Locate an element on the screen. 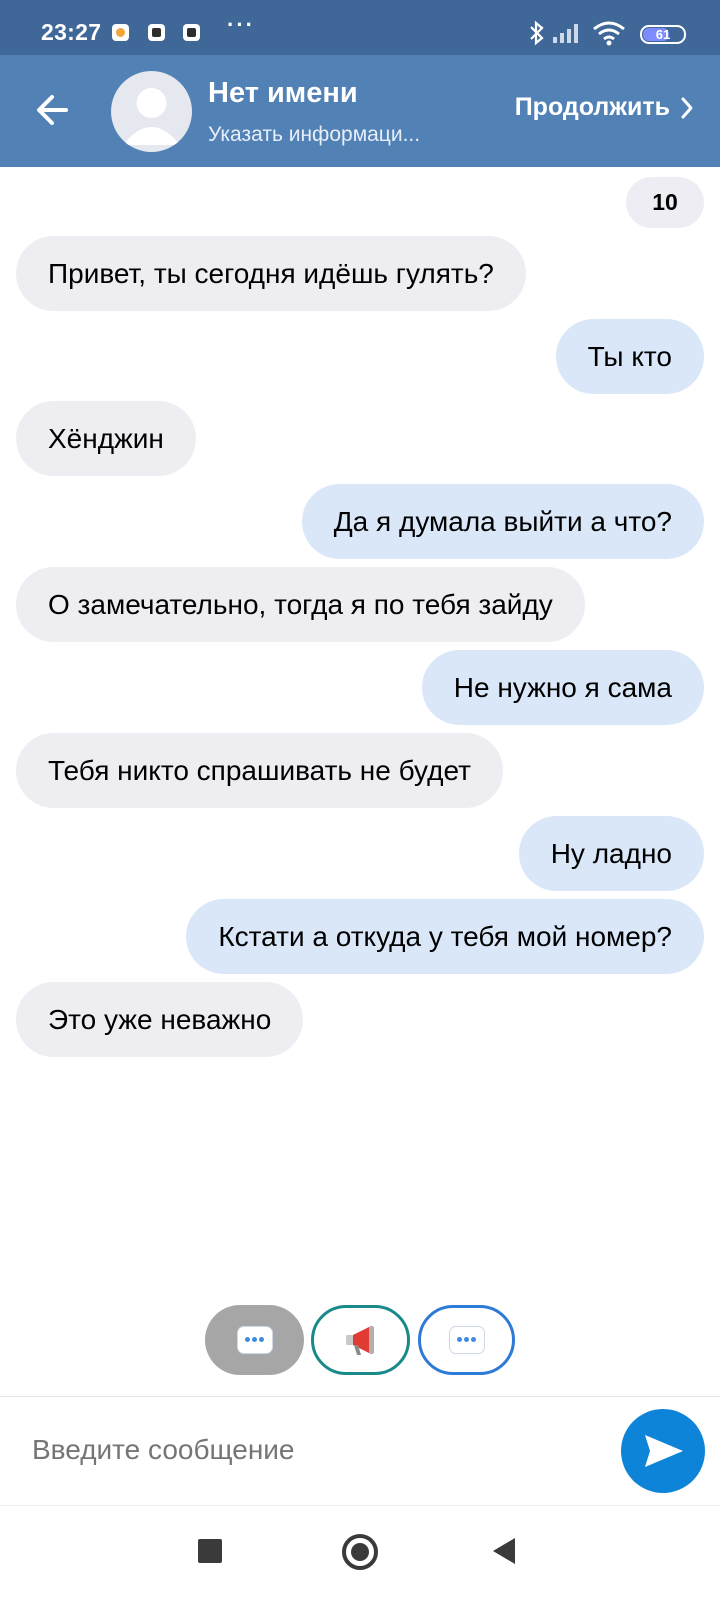 The image size is (720, 1600). avatar is located at coordinates (151, 111).